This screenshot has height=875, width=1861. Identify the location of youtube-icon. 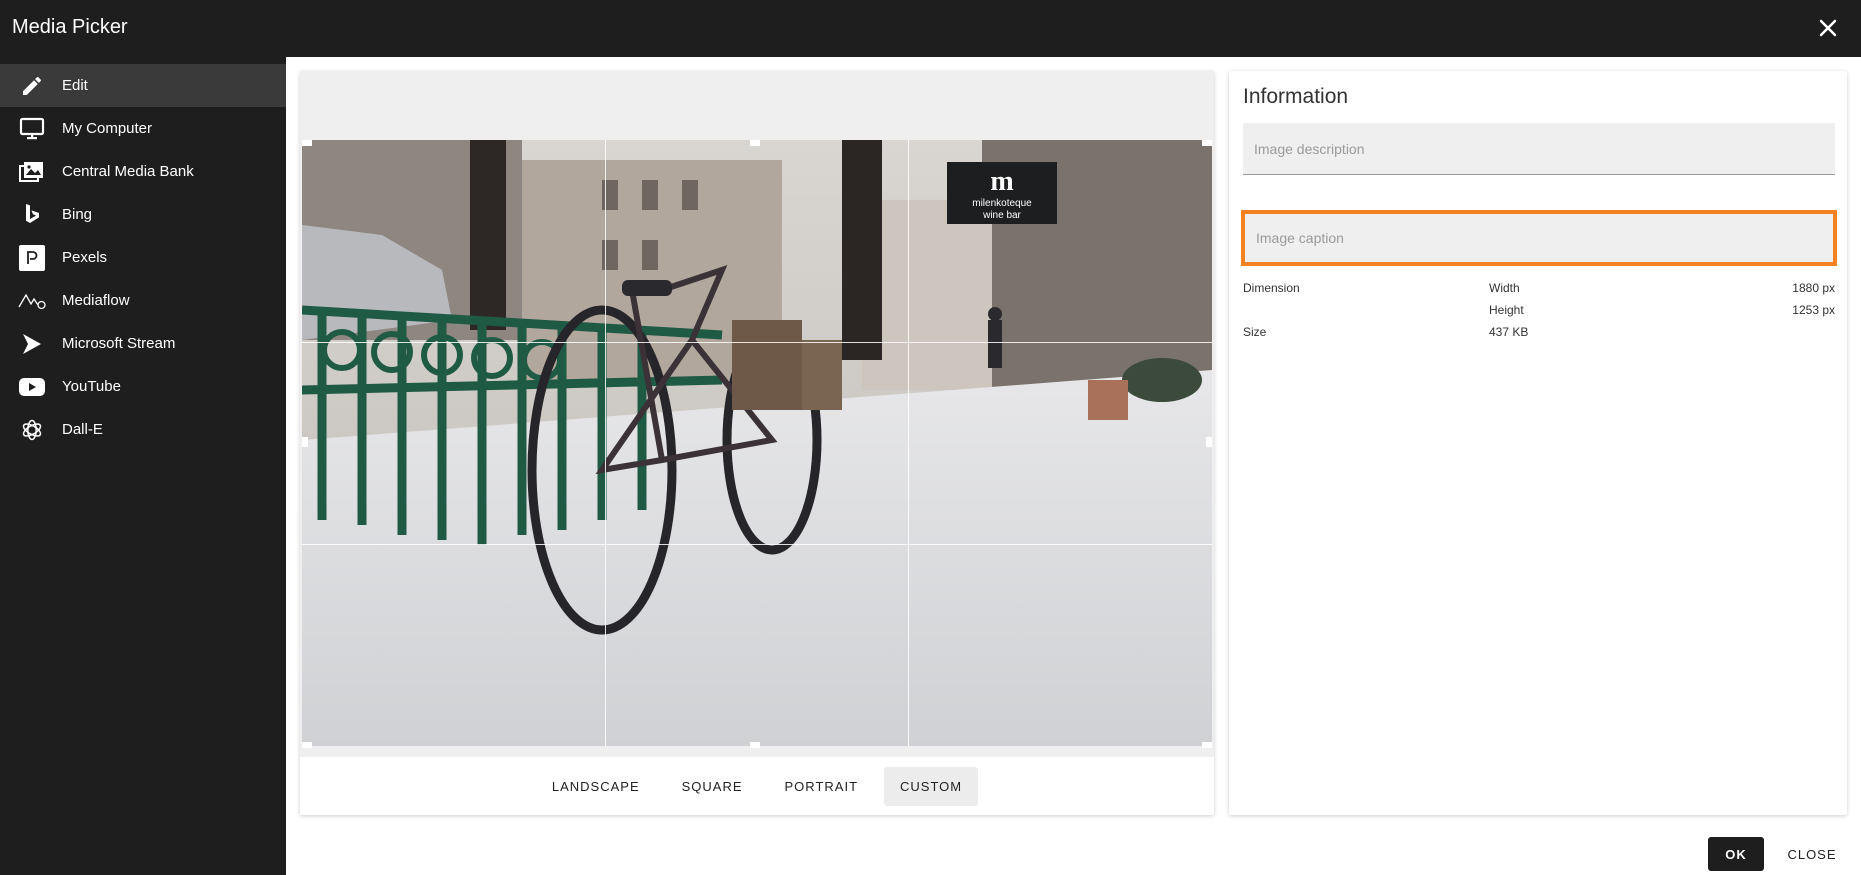
(32, 387).